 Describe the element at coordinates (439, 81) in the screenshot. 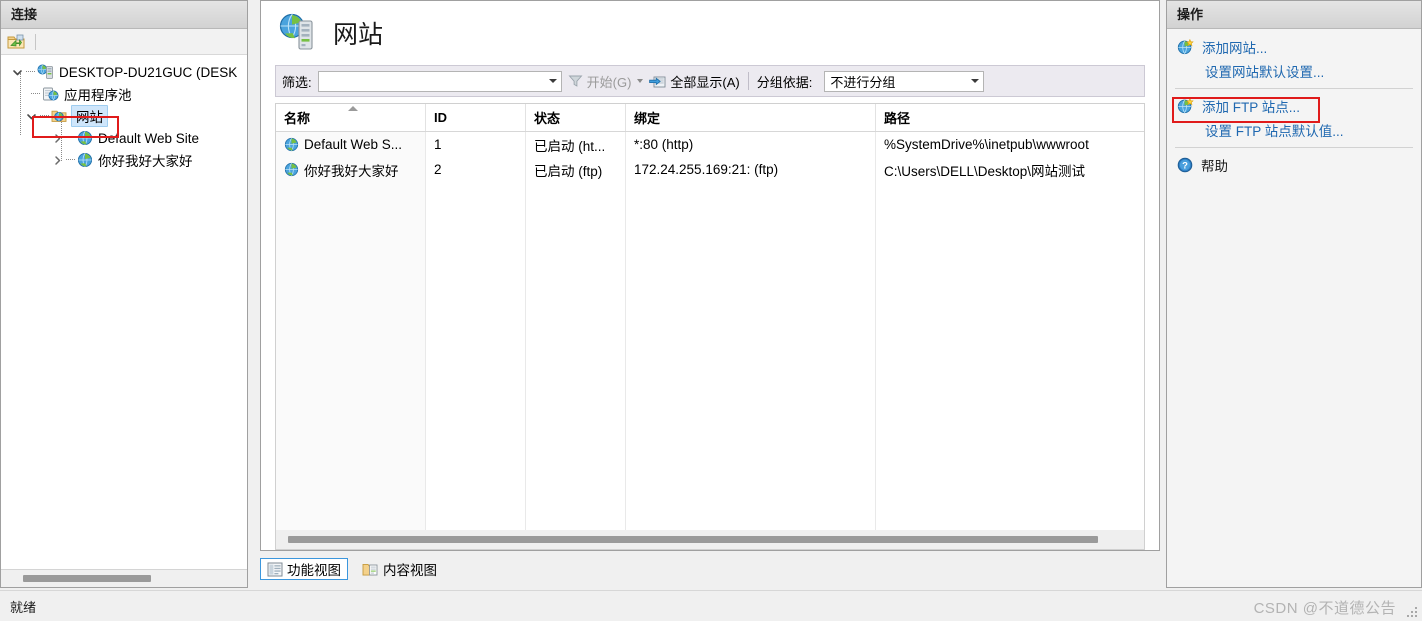

I see `filter-input` at that location.